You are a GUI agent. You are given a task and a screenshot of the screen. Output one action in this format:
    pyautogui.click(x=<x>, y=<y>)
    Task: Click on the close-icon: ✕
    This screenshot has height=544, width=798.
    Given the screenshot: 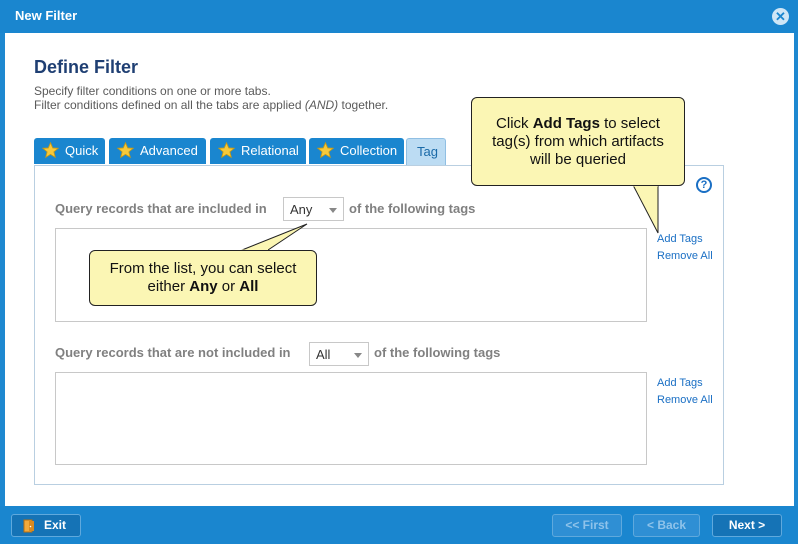 What is the action you would take?
    pyautogui.click(x=780, y=16)
    